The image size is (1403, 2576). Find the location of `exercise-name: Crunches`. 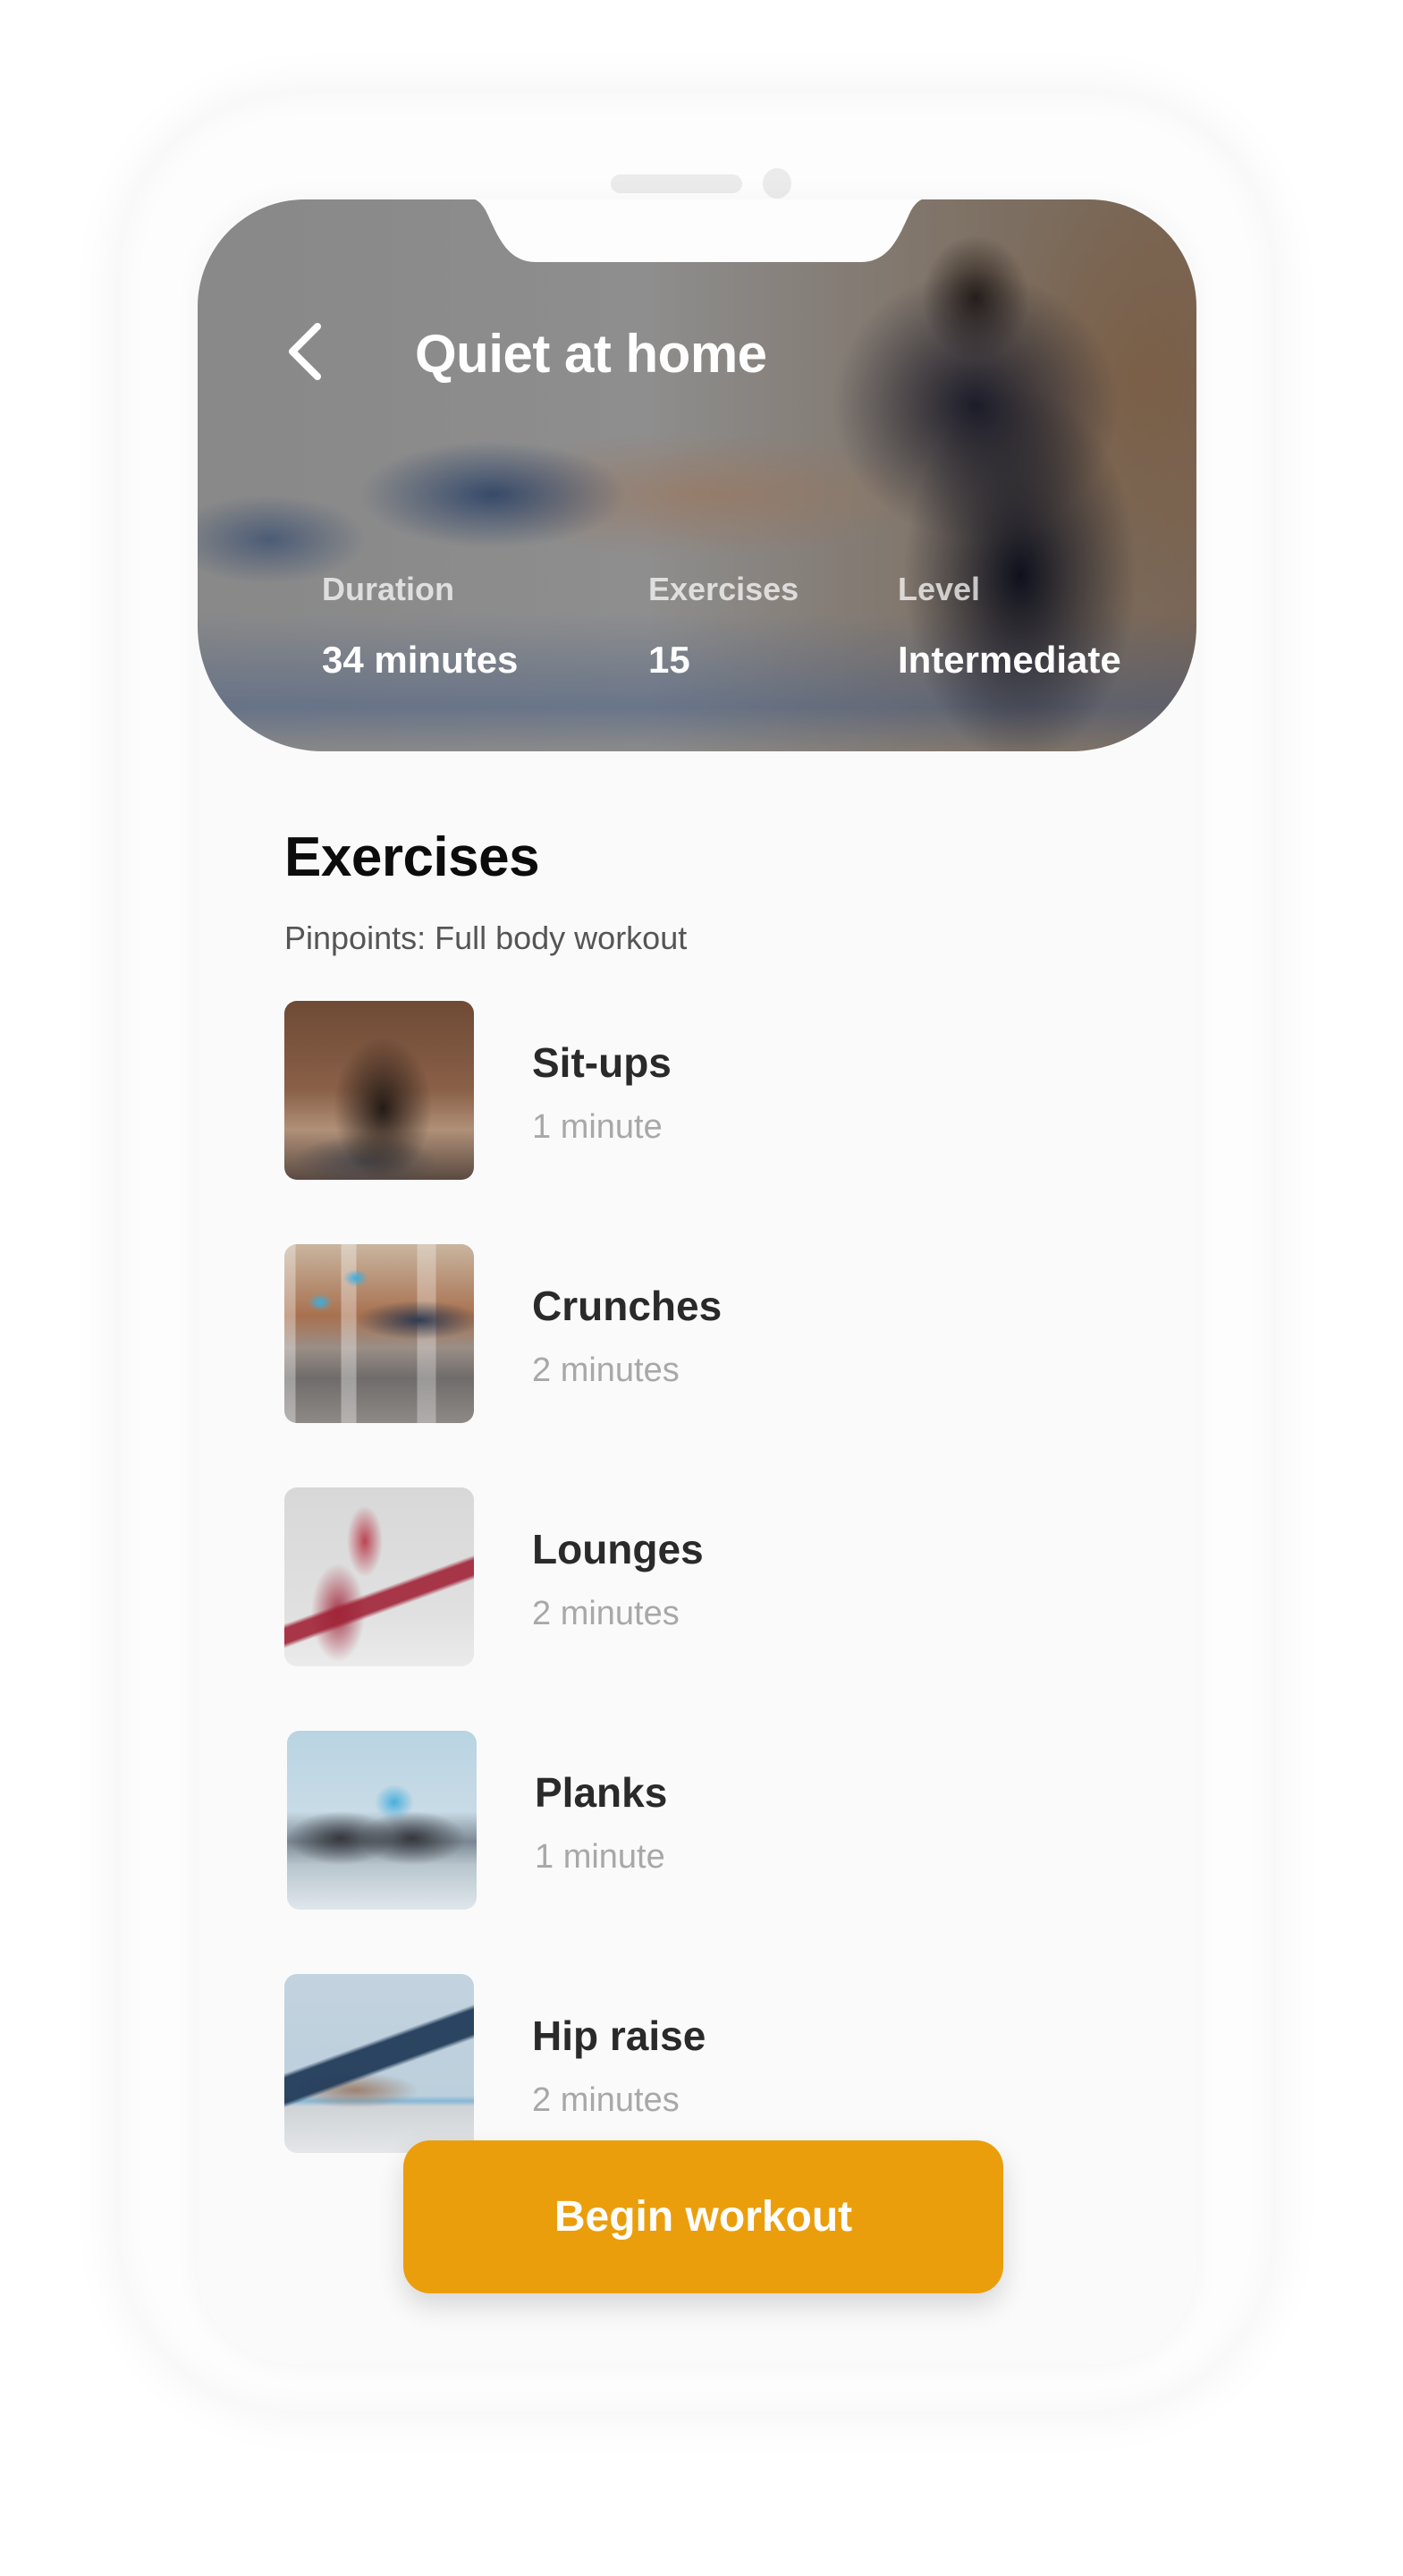

exercise-name: Crunches is located at coordinates (627, 1306).